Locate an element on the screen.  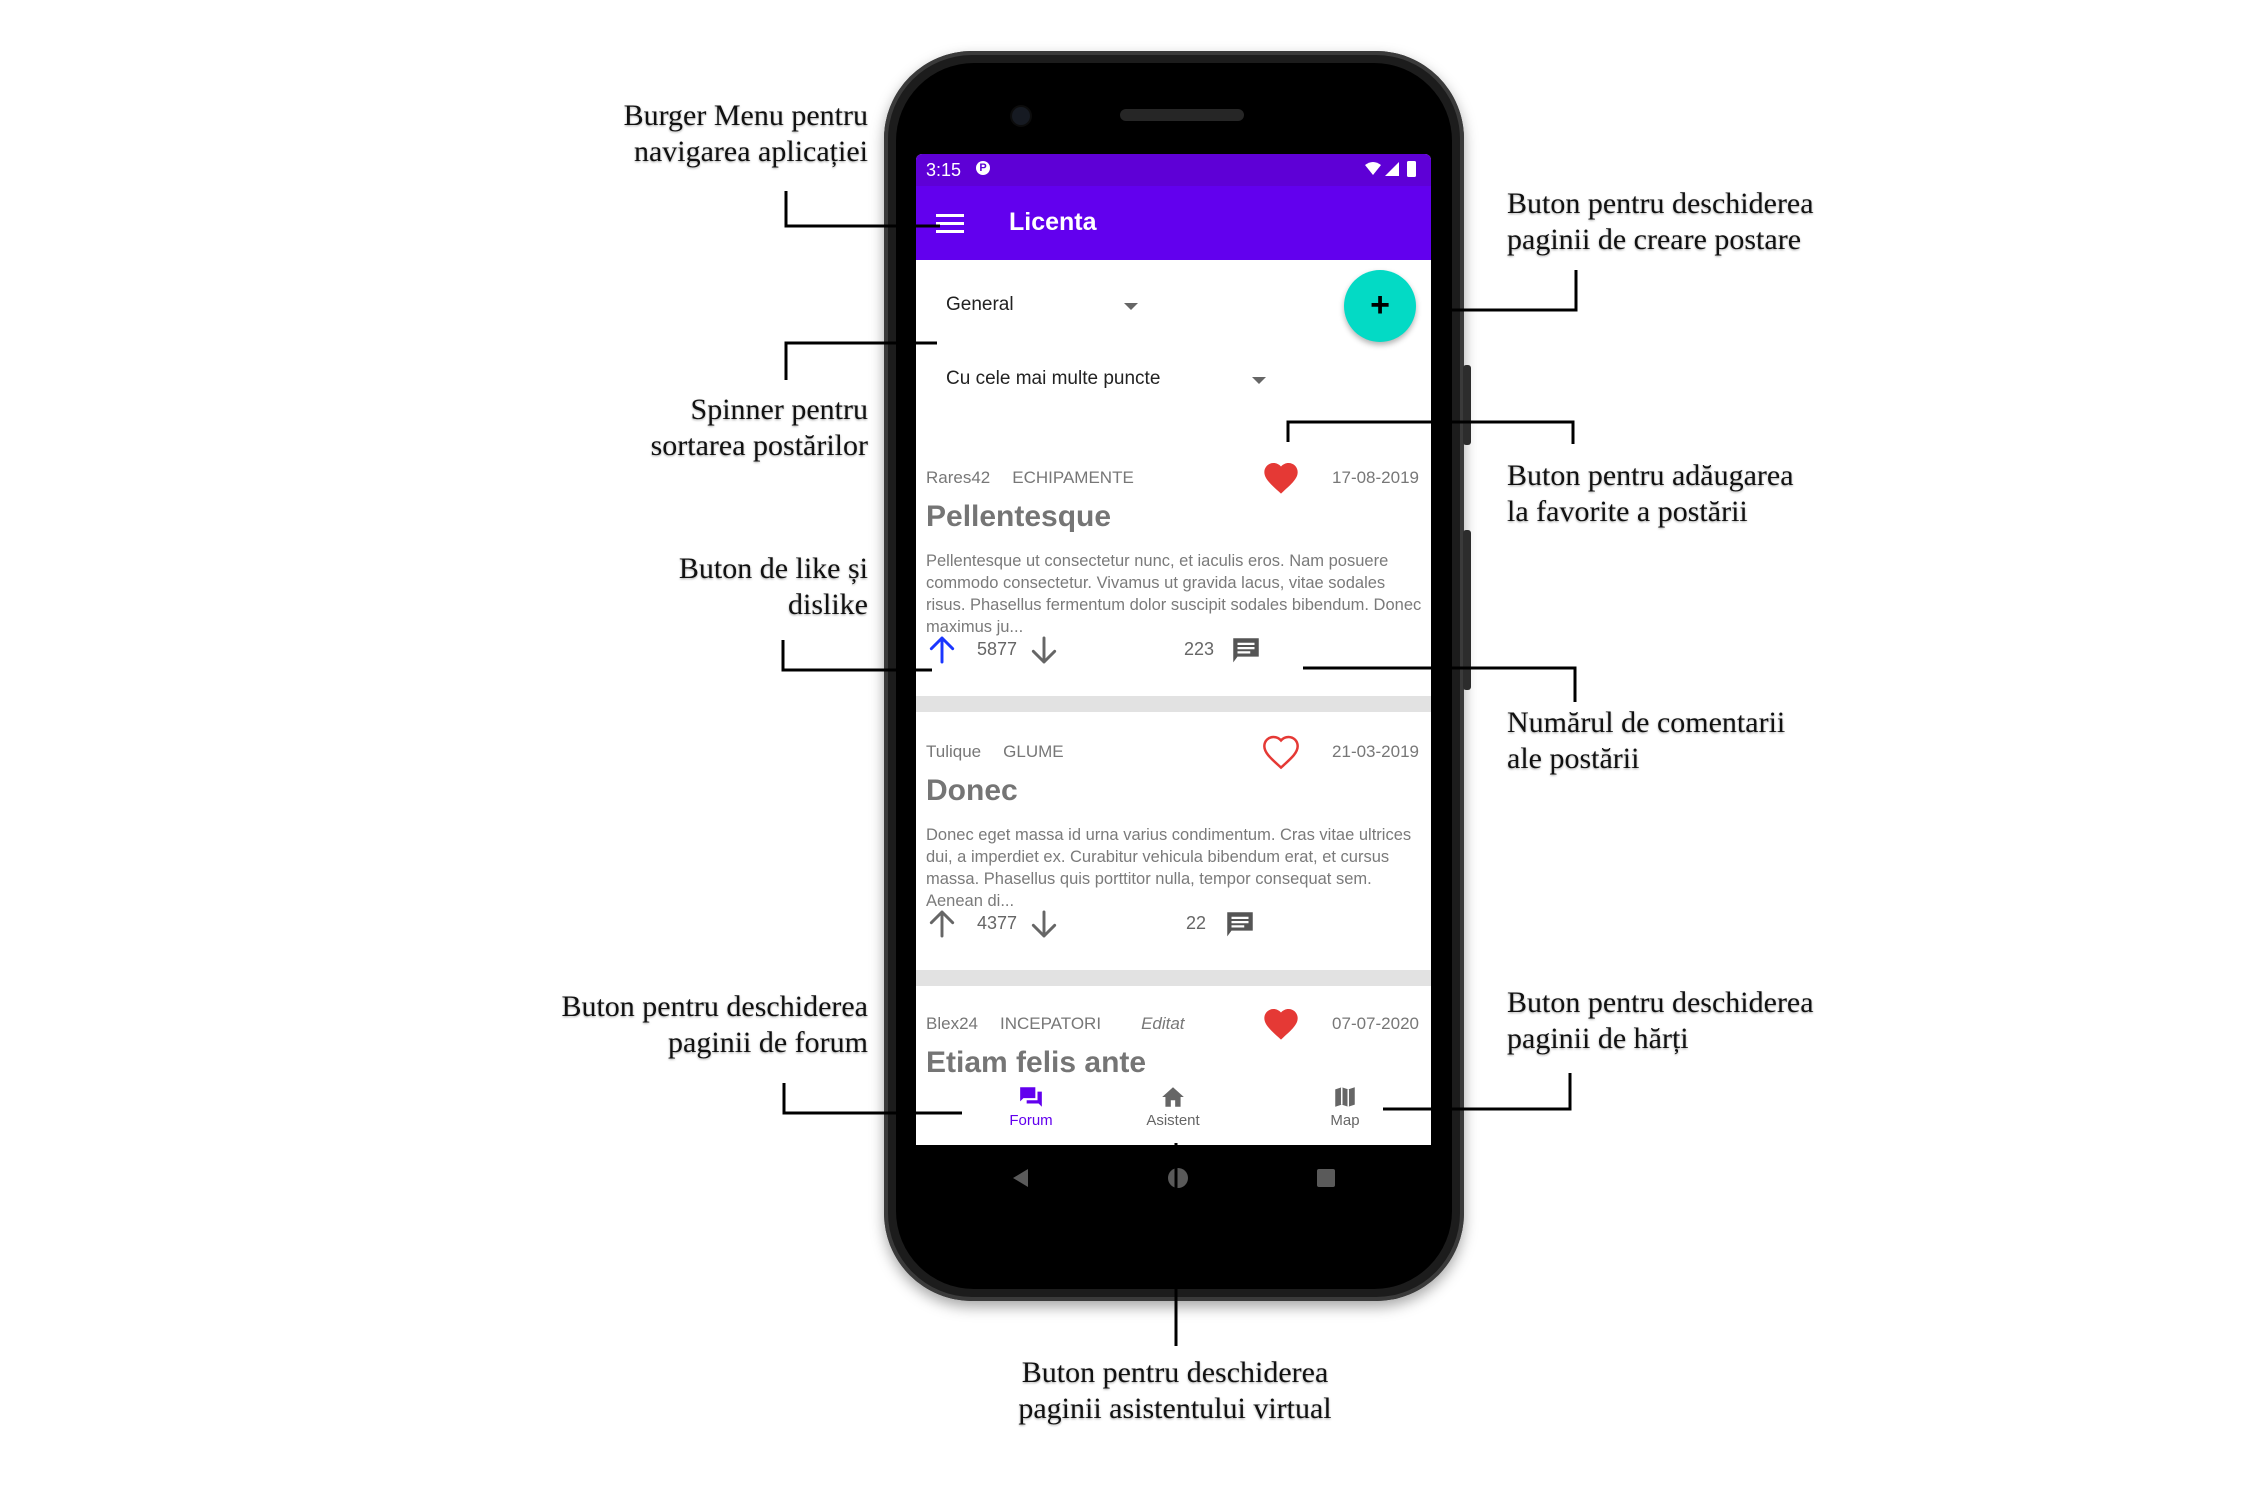
post-date: 17-08-2019 is located at coordinates (1375, 477).